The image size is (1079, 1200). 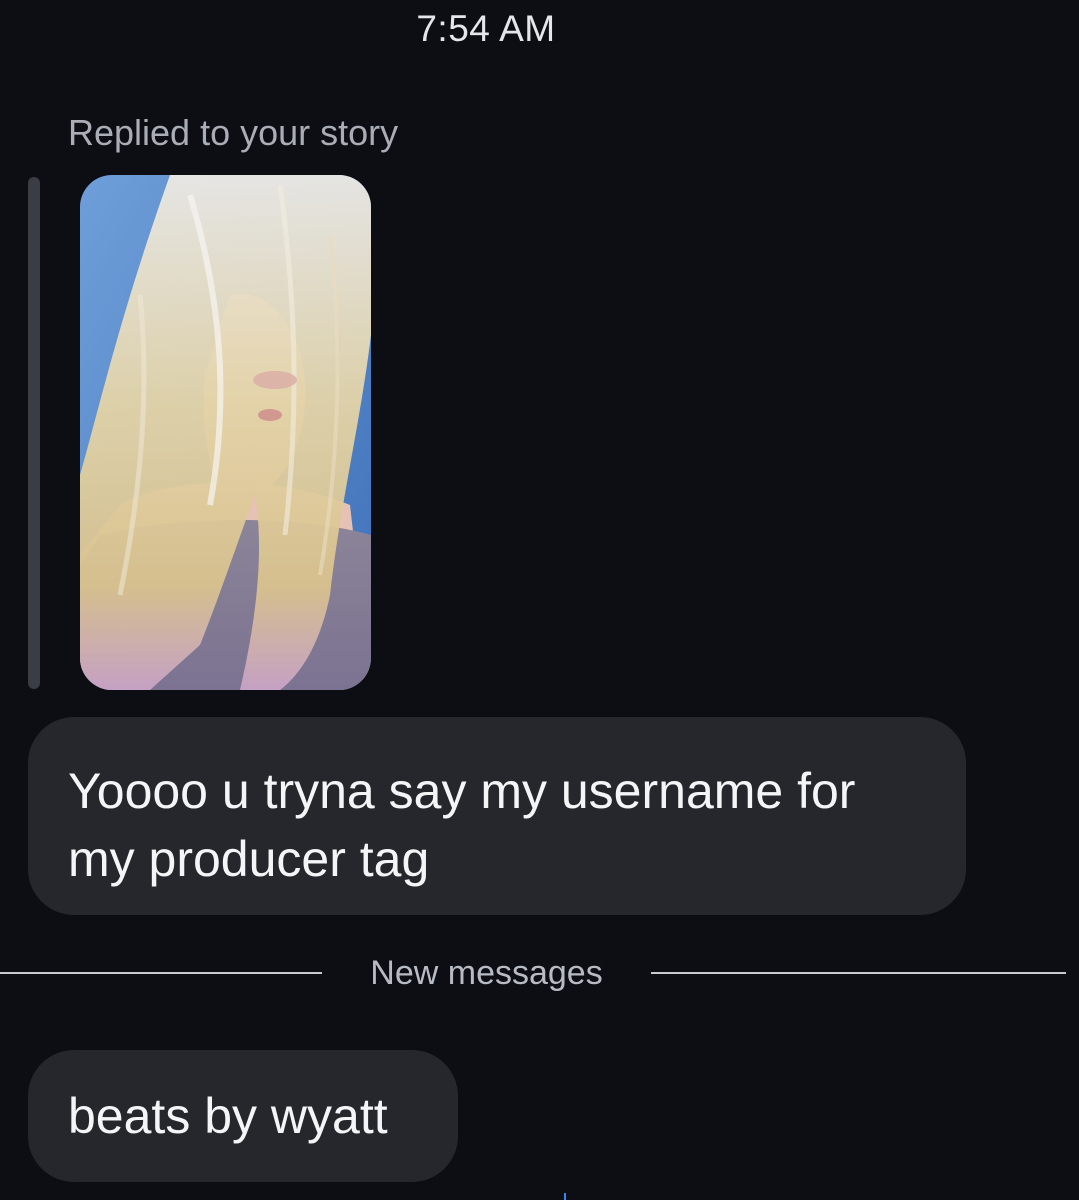 I want to click on message-timestamp: 7:54 AM, so click(x=486, y=28).